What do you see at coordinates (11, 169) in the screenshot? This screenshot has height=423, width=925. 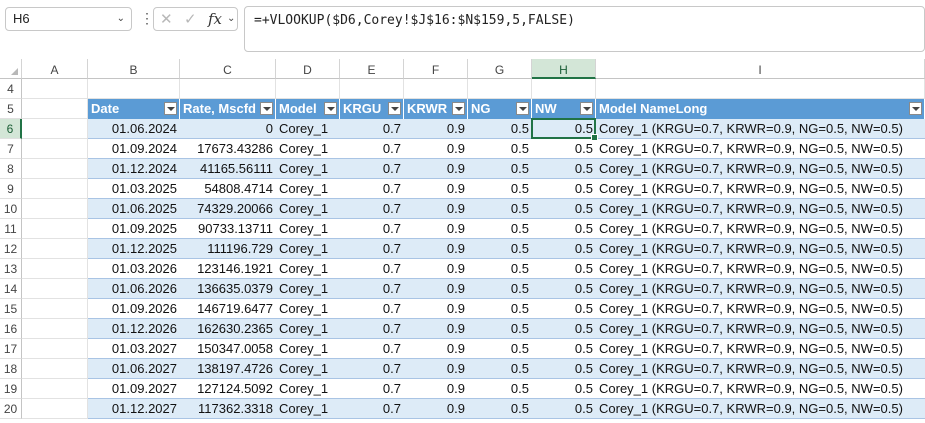 I see `row-header-8: 8` at bounding box center [11, 169].